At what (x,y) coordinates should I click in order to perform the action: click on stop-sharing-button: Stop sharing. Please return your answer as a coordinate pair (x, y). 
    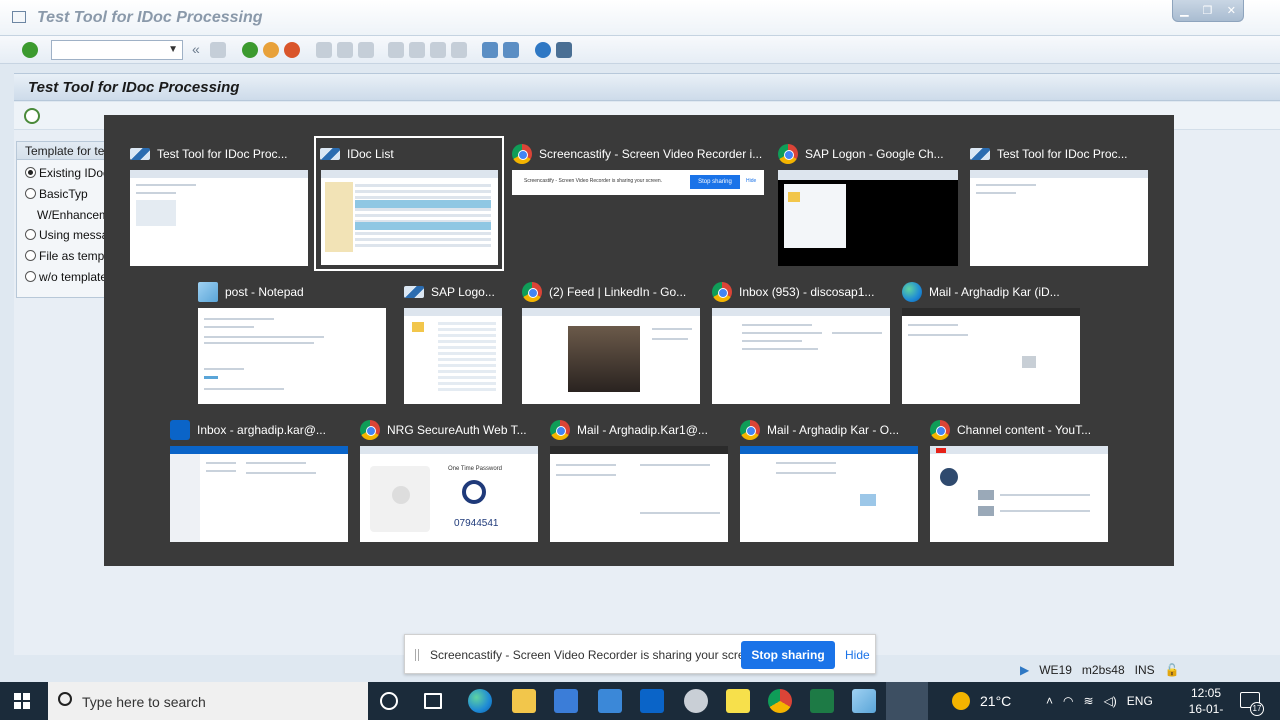
    Looking at the image, I should click on (788, 655).